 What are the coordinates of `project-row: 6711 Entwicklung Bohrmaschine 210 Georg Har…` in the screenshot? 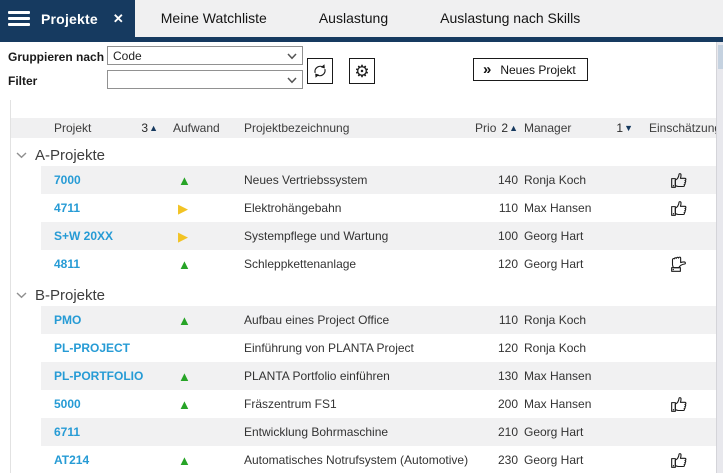 It's located at (363, 432).